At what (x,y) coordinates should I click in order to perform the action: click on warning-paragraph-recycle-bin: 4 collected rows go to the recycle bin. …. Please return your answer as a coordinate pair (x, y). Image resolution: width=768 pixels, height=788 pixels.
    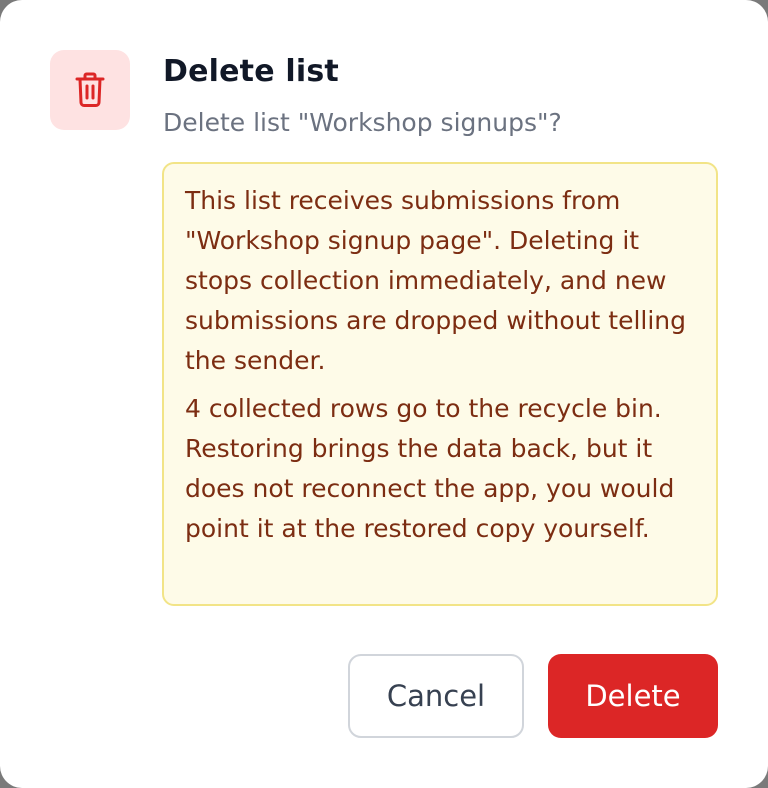
    Looking at the image, I should click on (430, 468).